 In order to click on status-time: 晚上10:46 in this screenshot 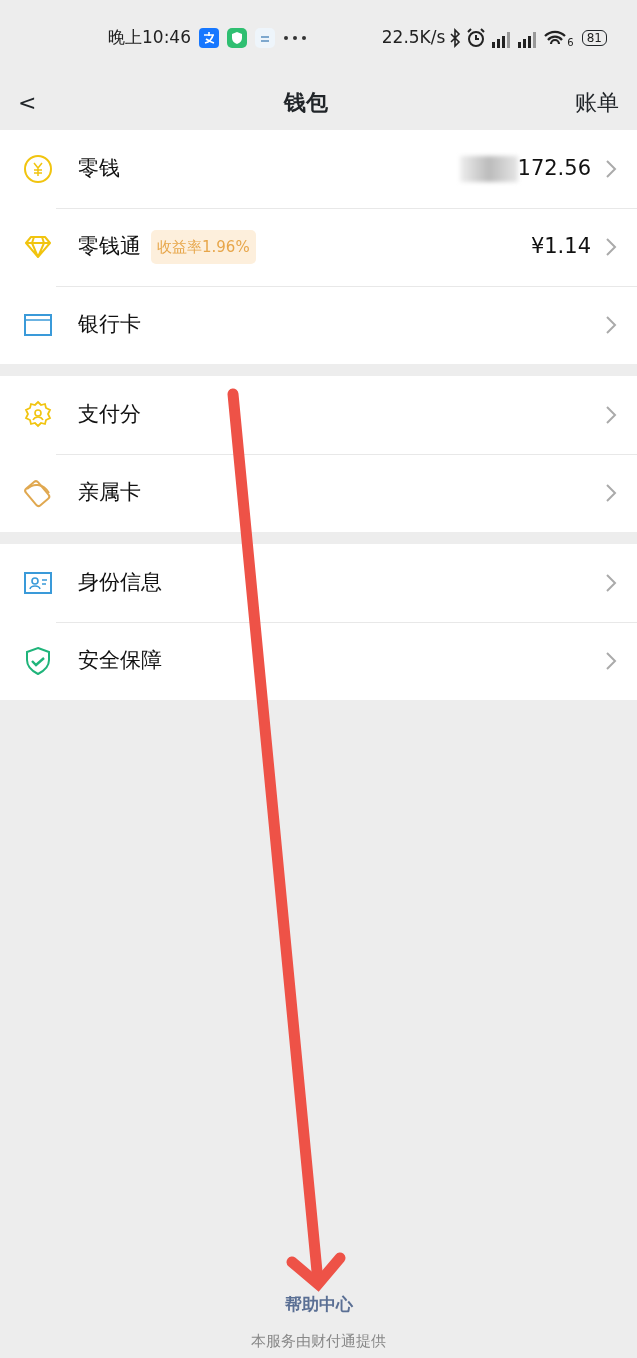, I will do `click(149, 37)`.